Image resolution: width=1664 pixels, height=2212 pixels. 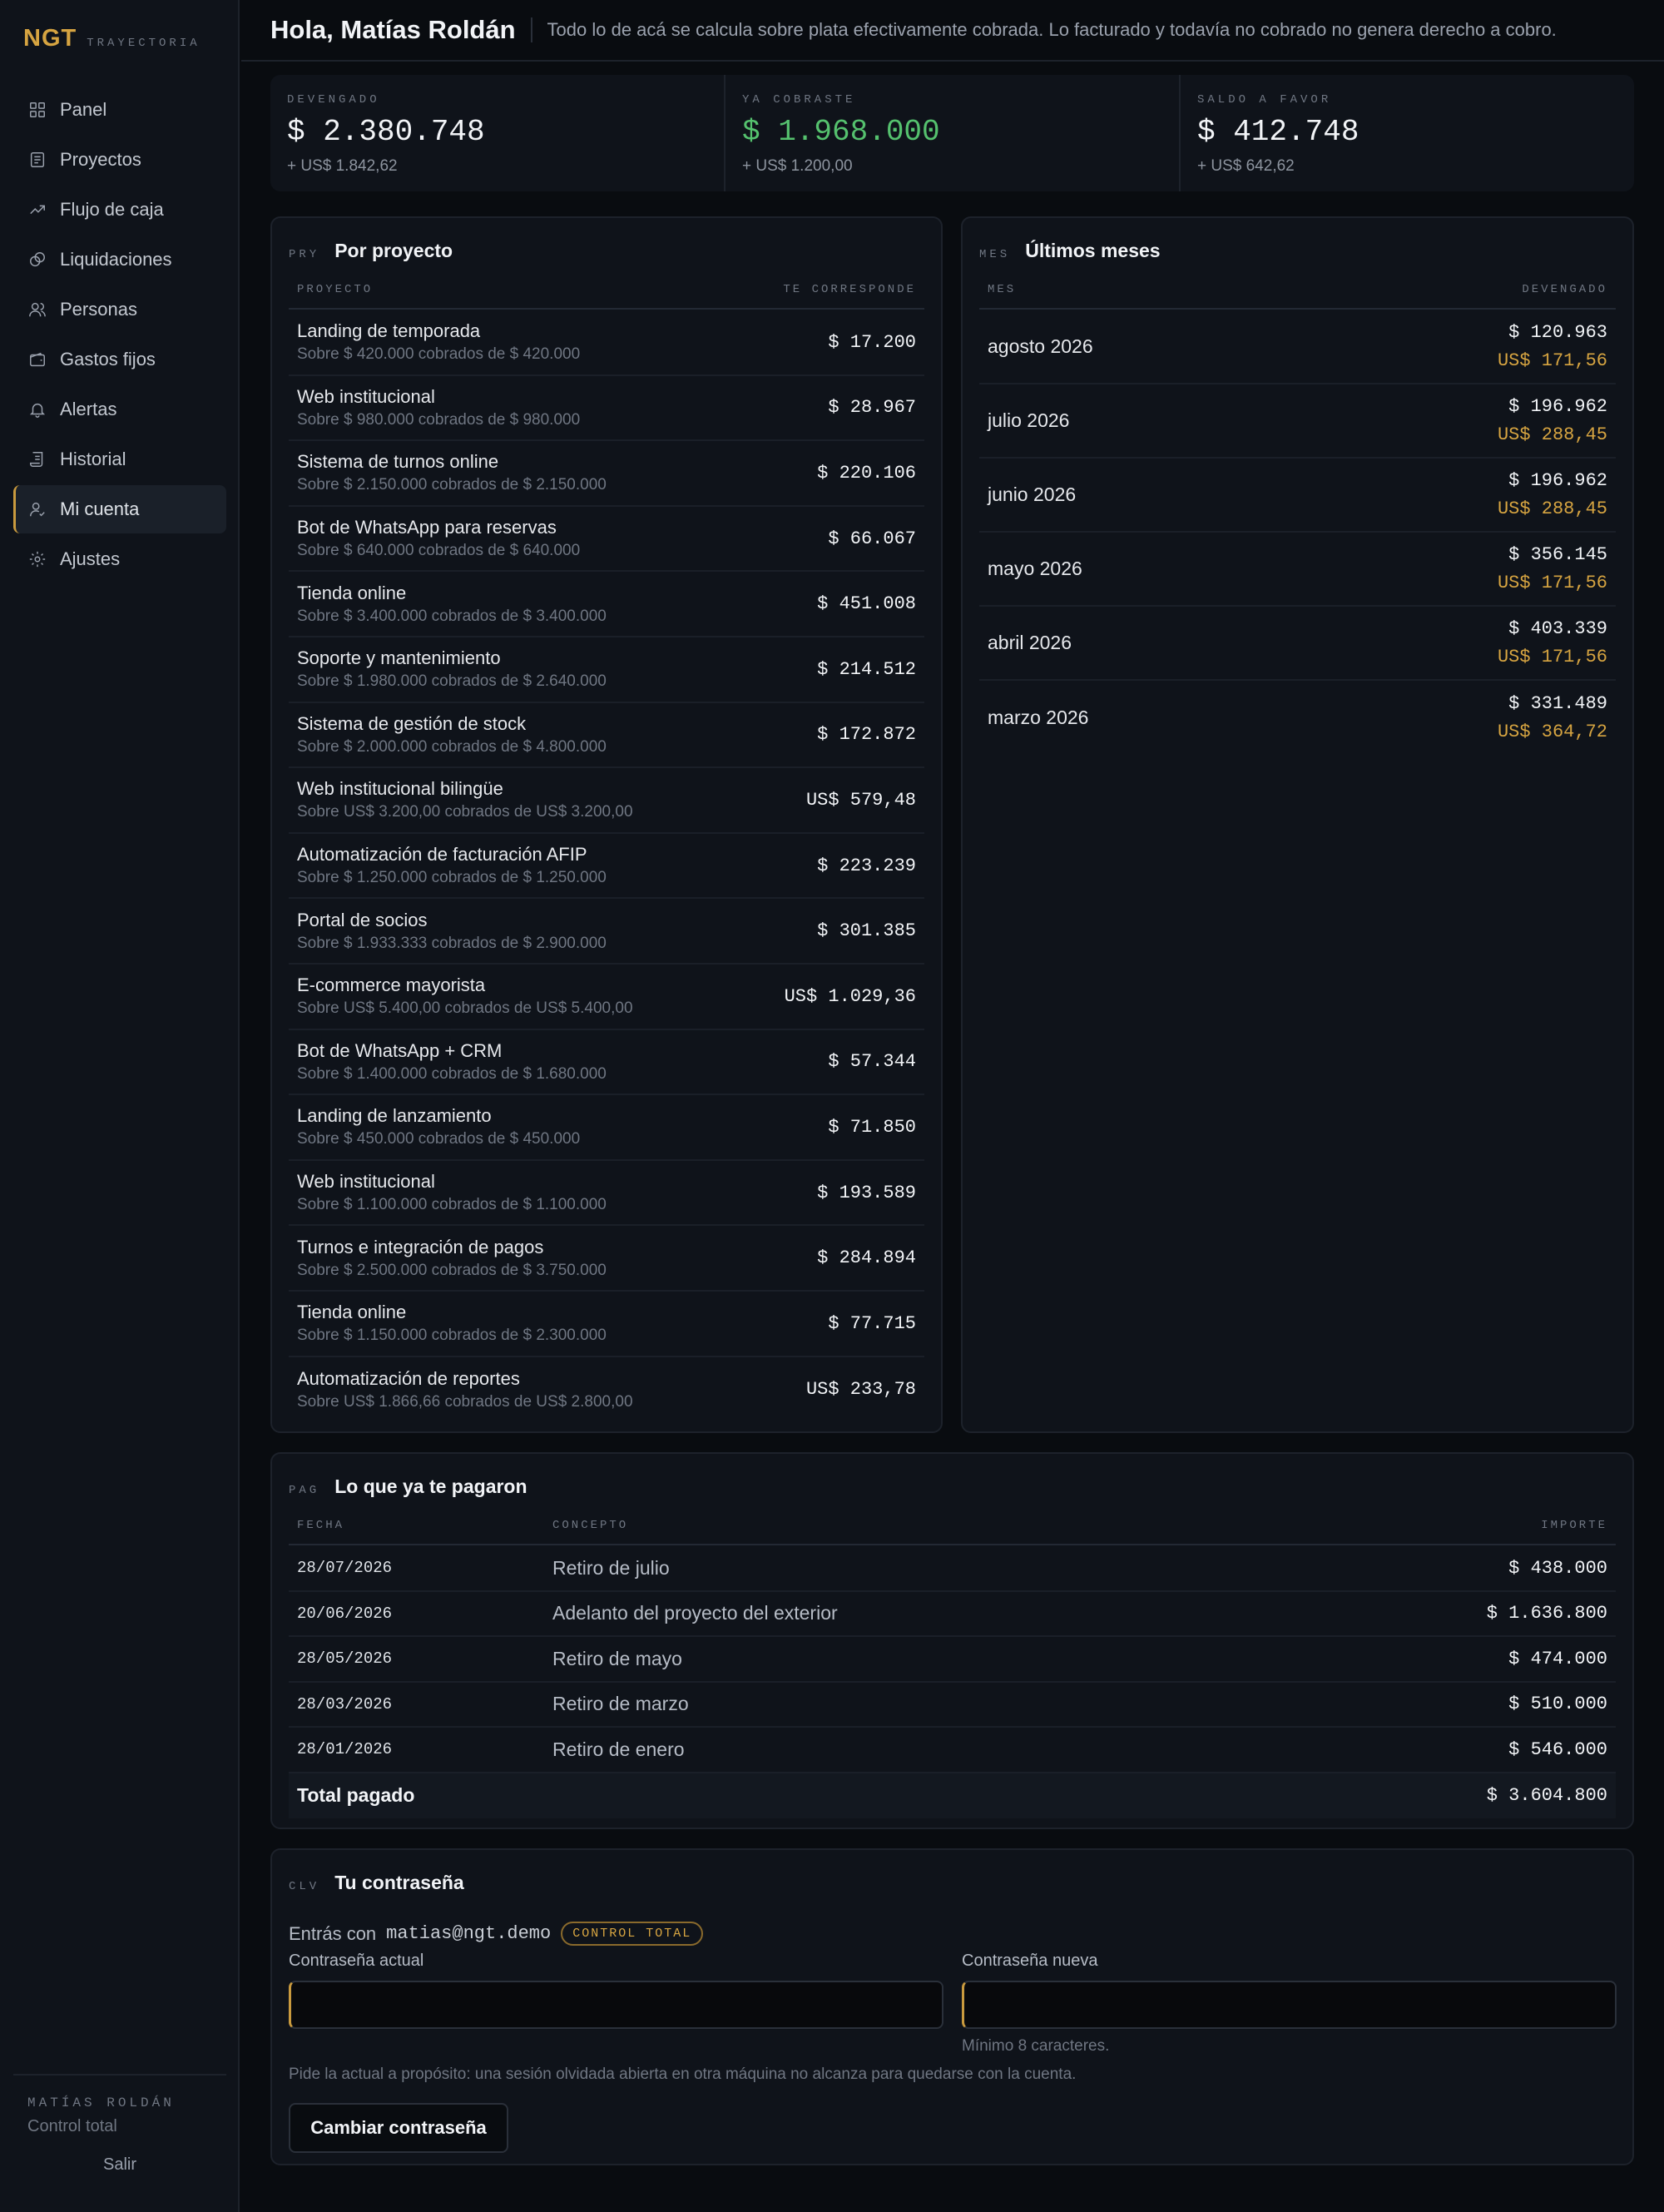 I want to click on bell-icon, so click(x=37, y=411).